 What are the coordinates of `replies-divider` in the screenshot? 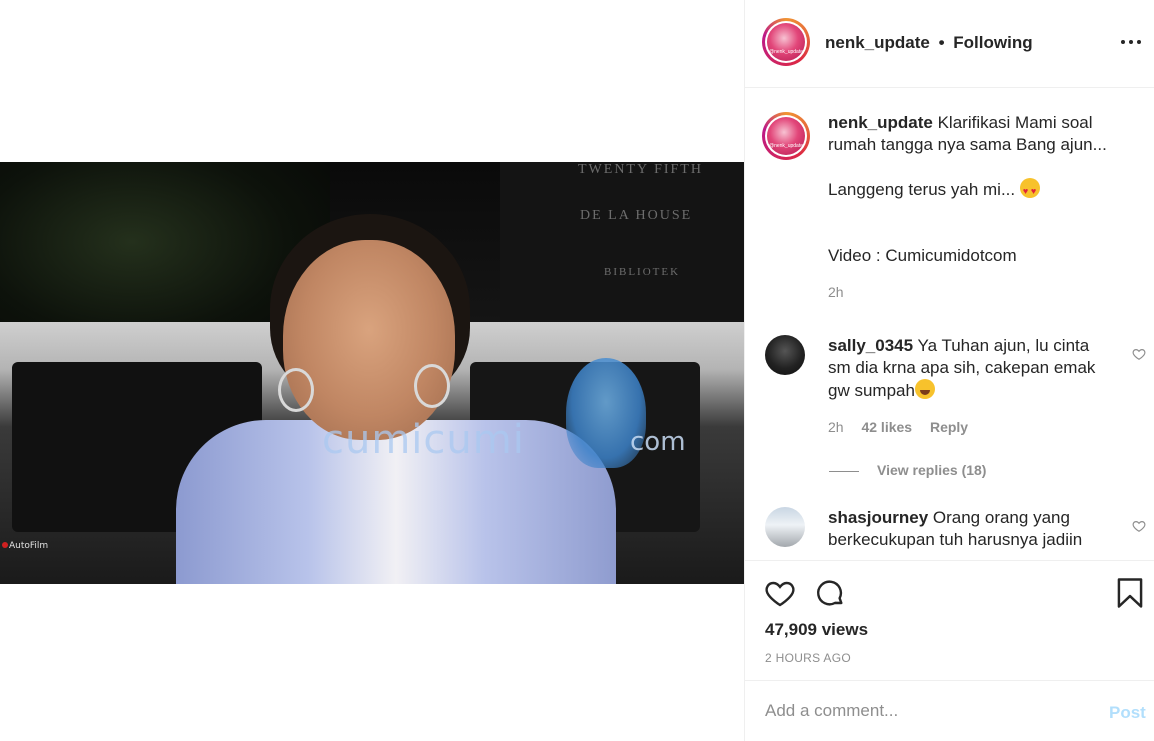 It's located at (844, 471).